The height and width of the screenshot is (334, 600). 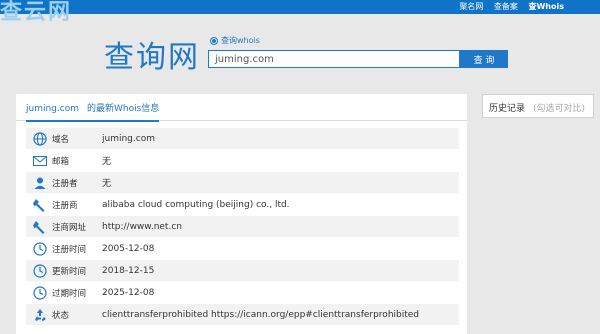 I want to click on top-link-beian: 查备案, so click(x=506, y=6).